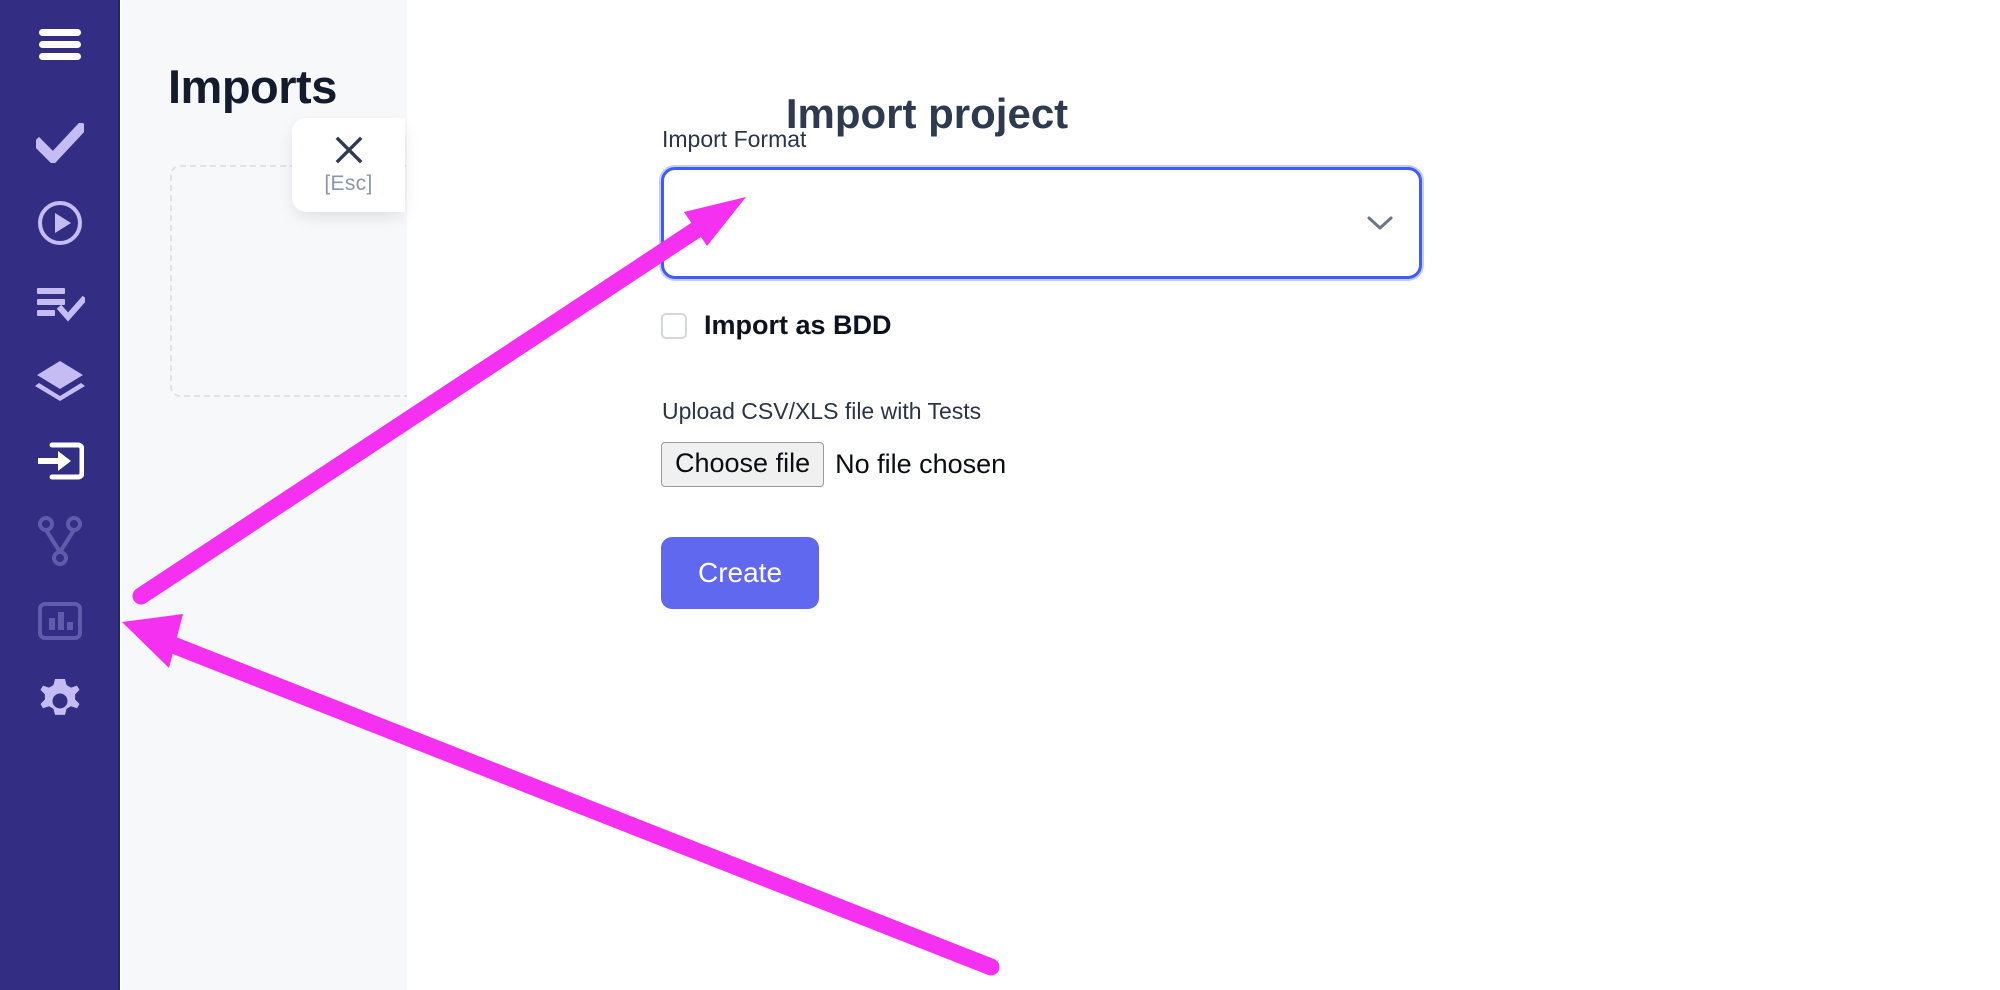  I want to click on list-check-icon, so click(60, 303).